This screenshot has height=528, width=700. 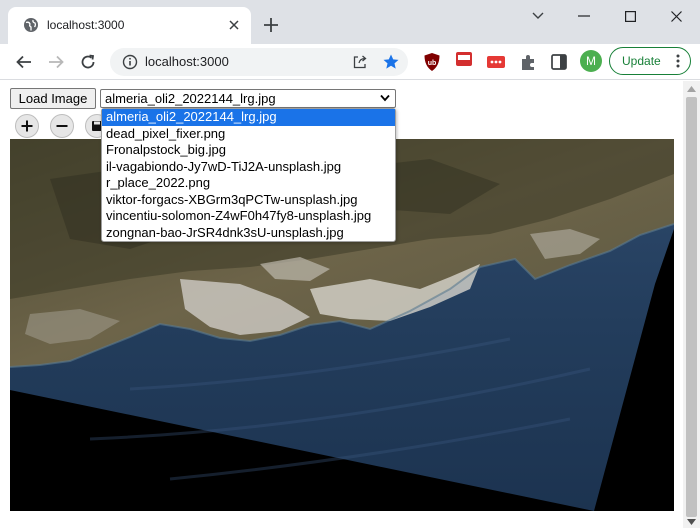 I want to click on zoom-in-icon, so click(x=27, y=126).